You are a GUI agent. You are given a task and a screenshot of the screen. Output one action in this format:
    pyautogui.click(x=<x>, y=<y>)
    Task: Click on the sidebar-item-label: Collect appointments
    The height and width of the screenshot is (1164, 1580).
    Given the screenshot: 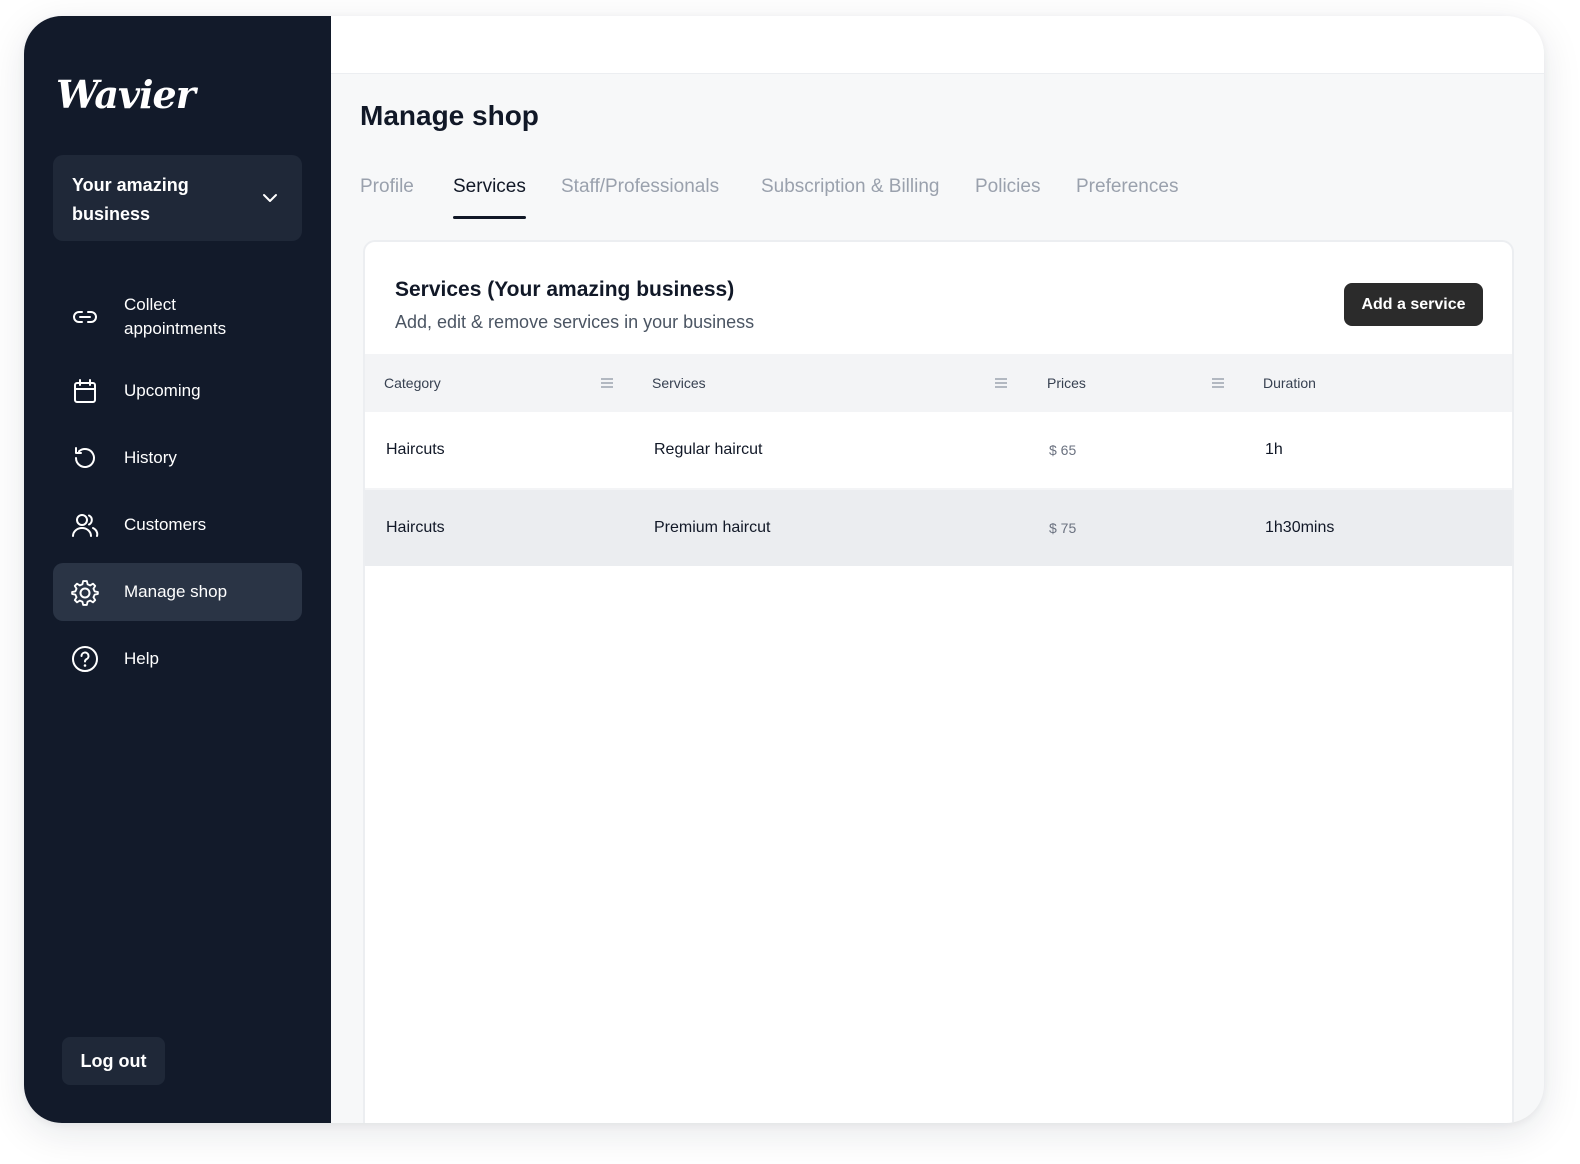 What is the action you would take?
    pyautogui.click(x=175, y=316)
    